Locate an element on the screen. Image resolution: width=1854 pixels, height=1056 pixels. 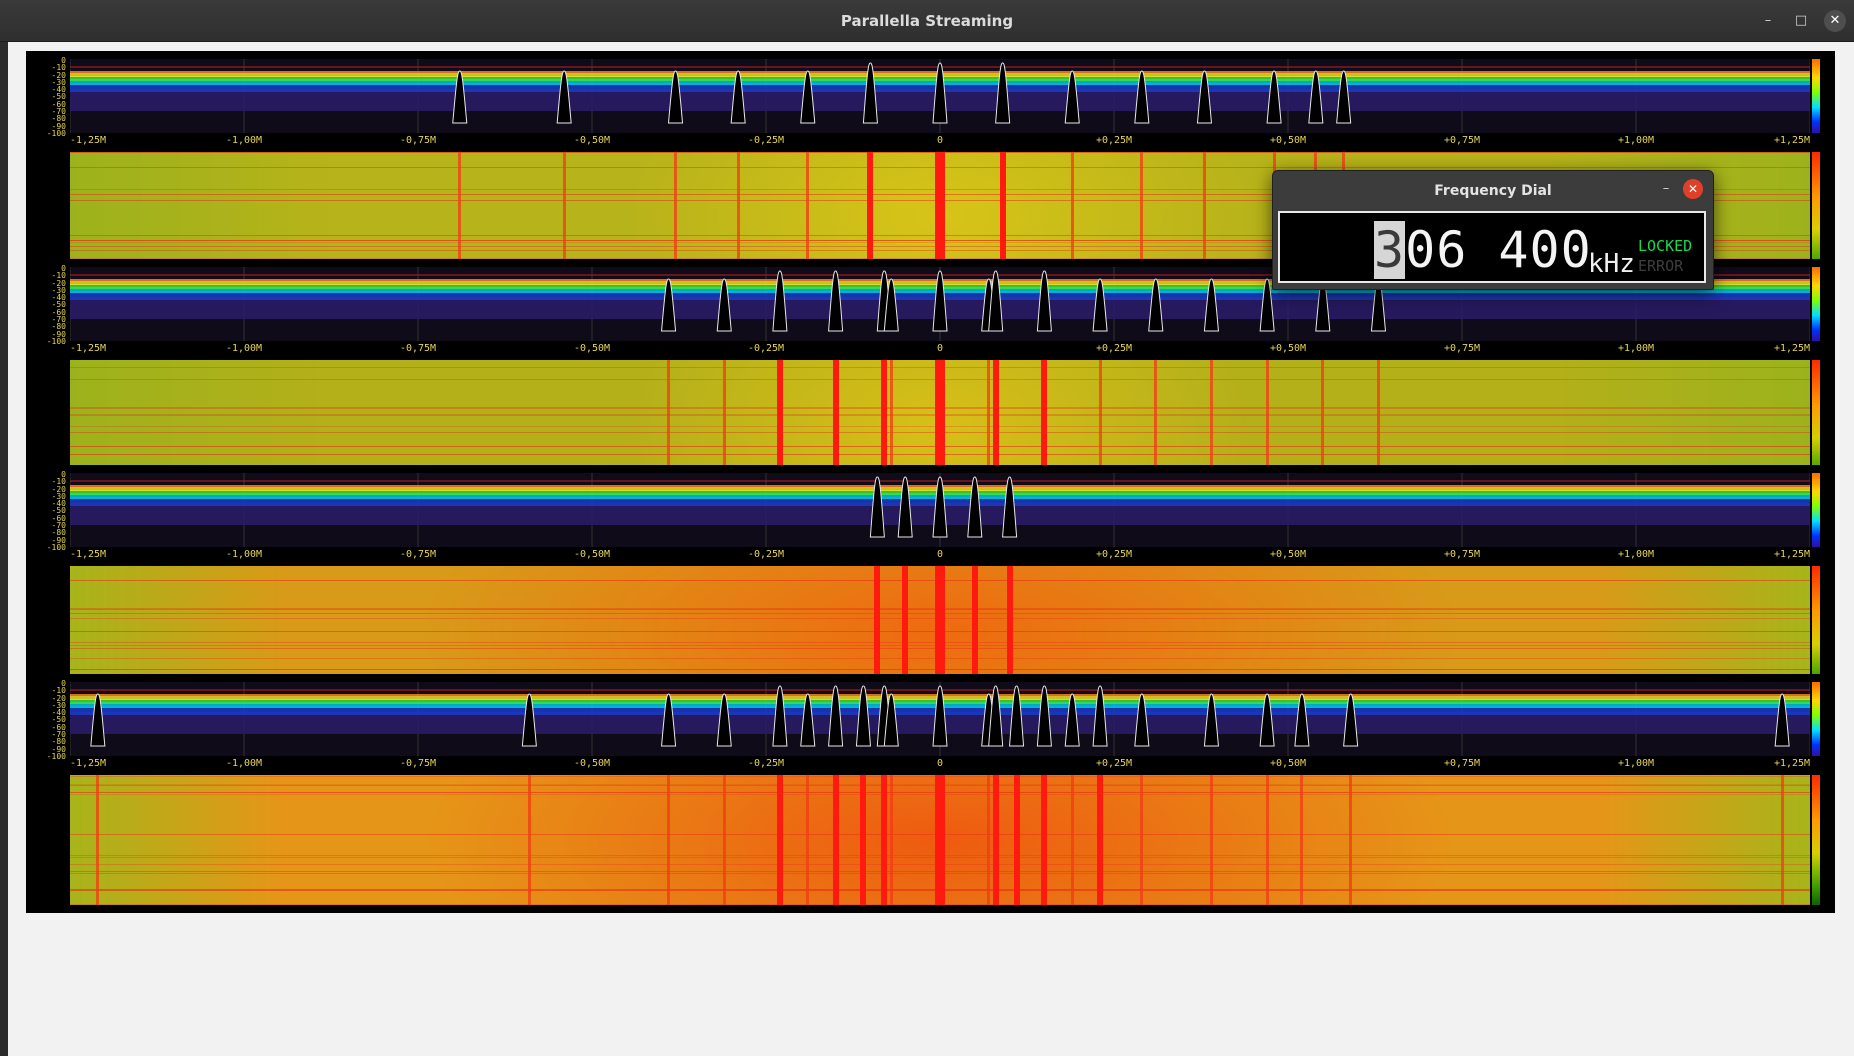
maximize-icon: □ is located at coordinates (1801, 21).